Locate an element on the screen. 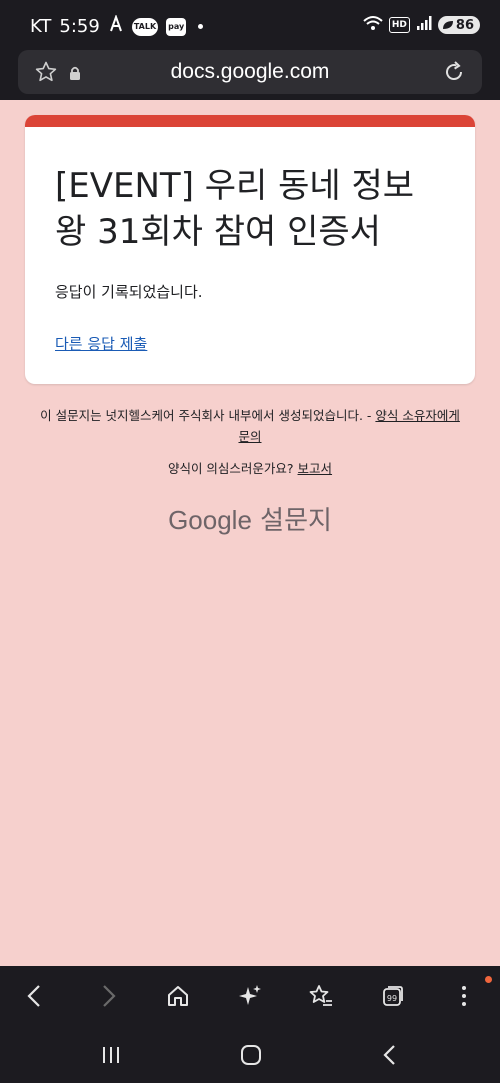  reload-icon is located at coordinates (454, 74).